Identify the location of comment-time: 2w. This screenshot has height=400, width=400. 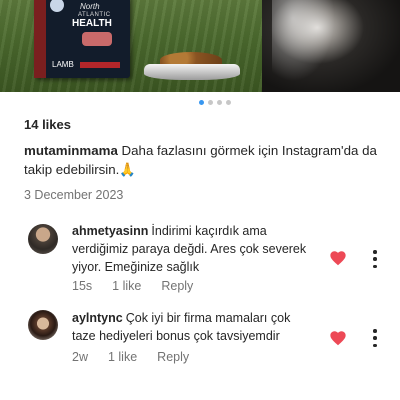
(80, 357).